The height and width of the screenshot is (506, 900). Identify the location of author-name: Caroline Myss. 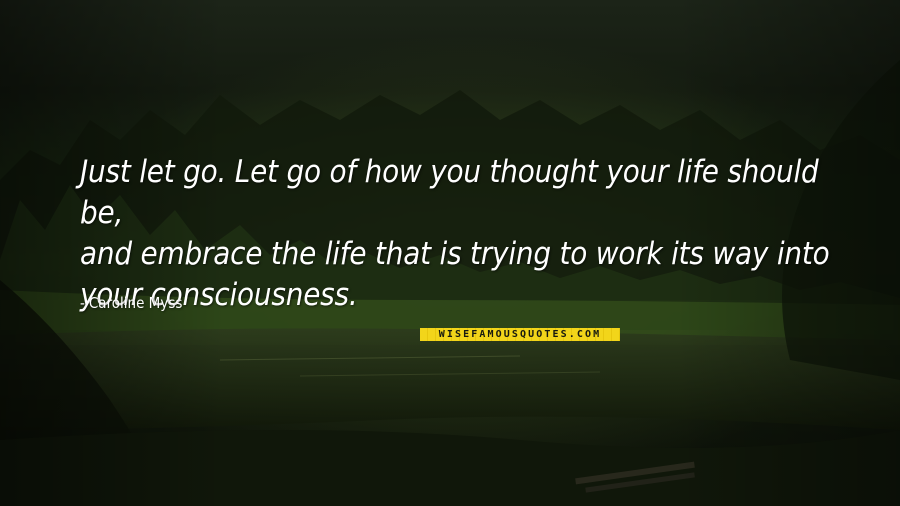
(135, 303).